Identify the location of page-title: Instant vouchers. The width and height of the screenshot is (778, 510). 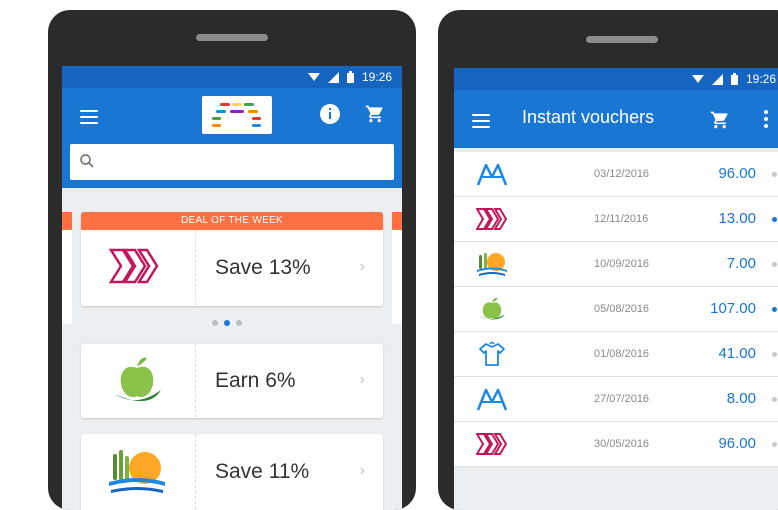
(588, 117).